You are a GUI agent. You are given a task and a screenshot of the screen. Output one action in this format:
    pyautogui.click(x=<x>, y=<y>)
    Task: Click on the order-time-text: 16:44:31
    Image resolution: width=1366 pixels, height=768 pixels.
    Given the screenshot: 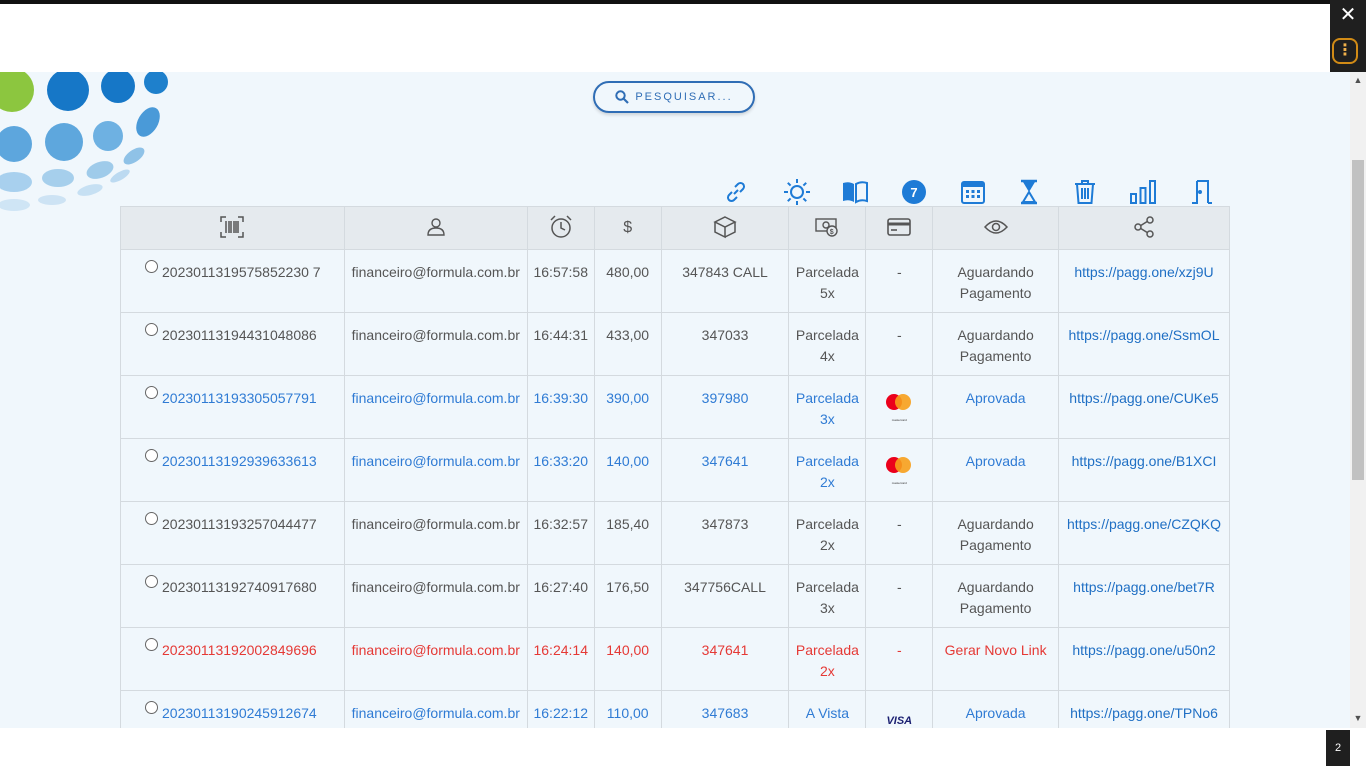 What is the action you would take?
    pyautogui.click(x=560, y=335)
    